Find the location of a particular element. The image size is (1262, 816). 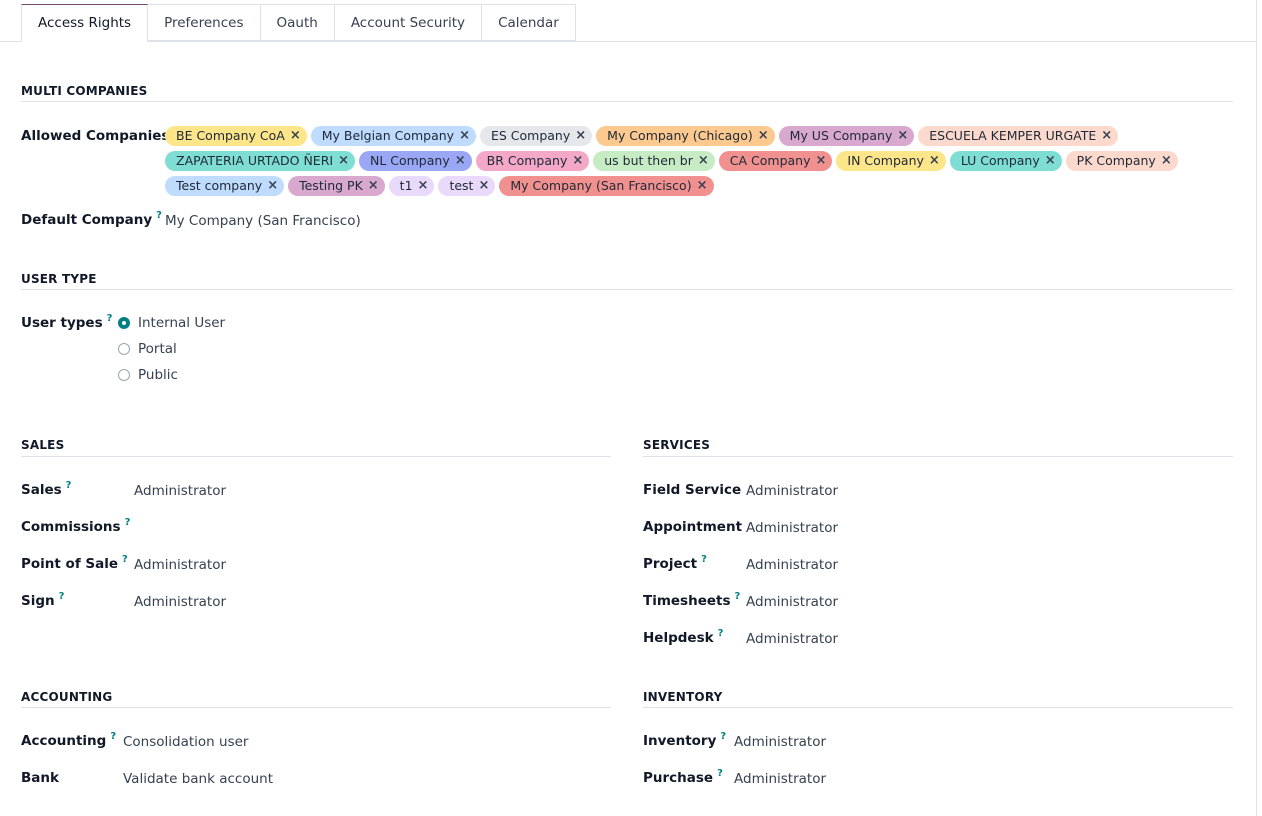

field-label-text: Project is located at coordinates (670, 564).